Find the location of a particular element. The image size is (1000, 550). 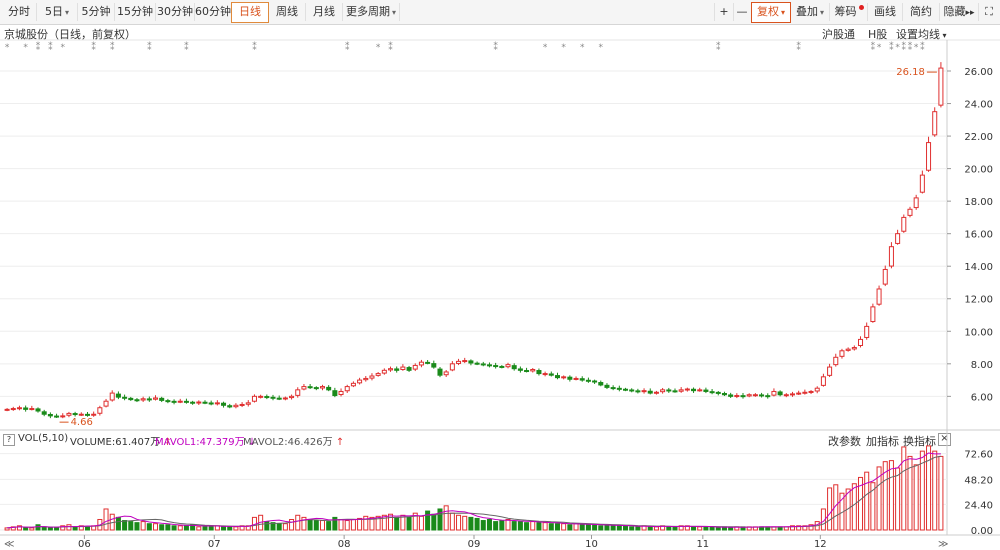

period-more: 更多周期 ▾ is located at coordinates (371, 12).